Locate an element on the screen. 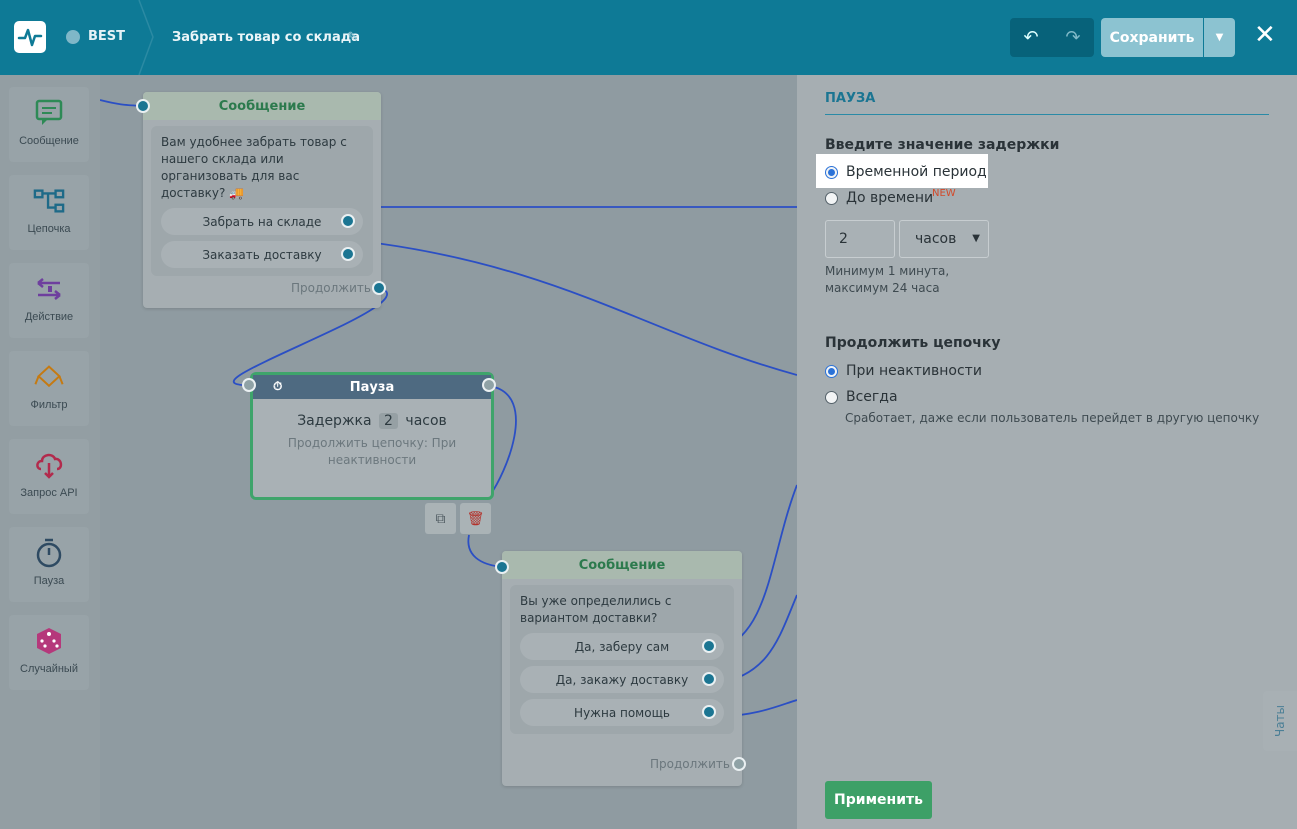 The image size is (1297, 829). button-label: Нужна помощь is located at coordinates (622, 712).